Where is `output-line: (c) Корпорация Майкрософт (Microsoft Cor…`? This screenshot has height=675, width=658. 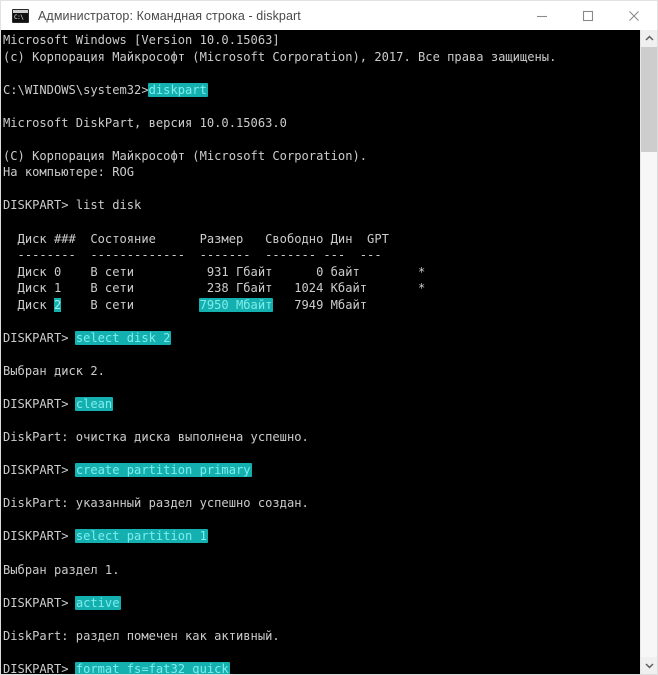
output-line: (c) Корпорация Майкрософт (Microsoft Cor… is located at coordinates (280, 56).